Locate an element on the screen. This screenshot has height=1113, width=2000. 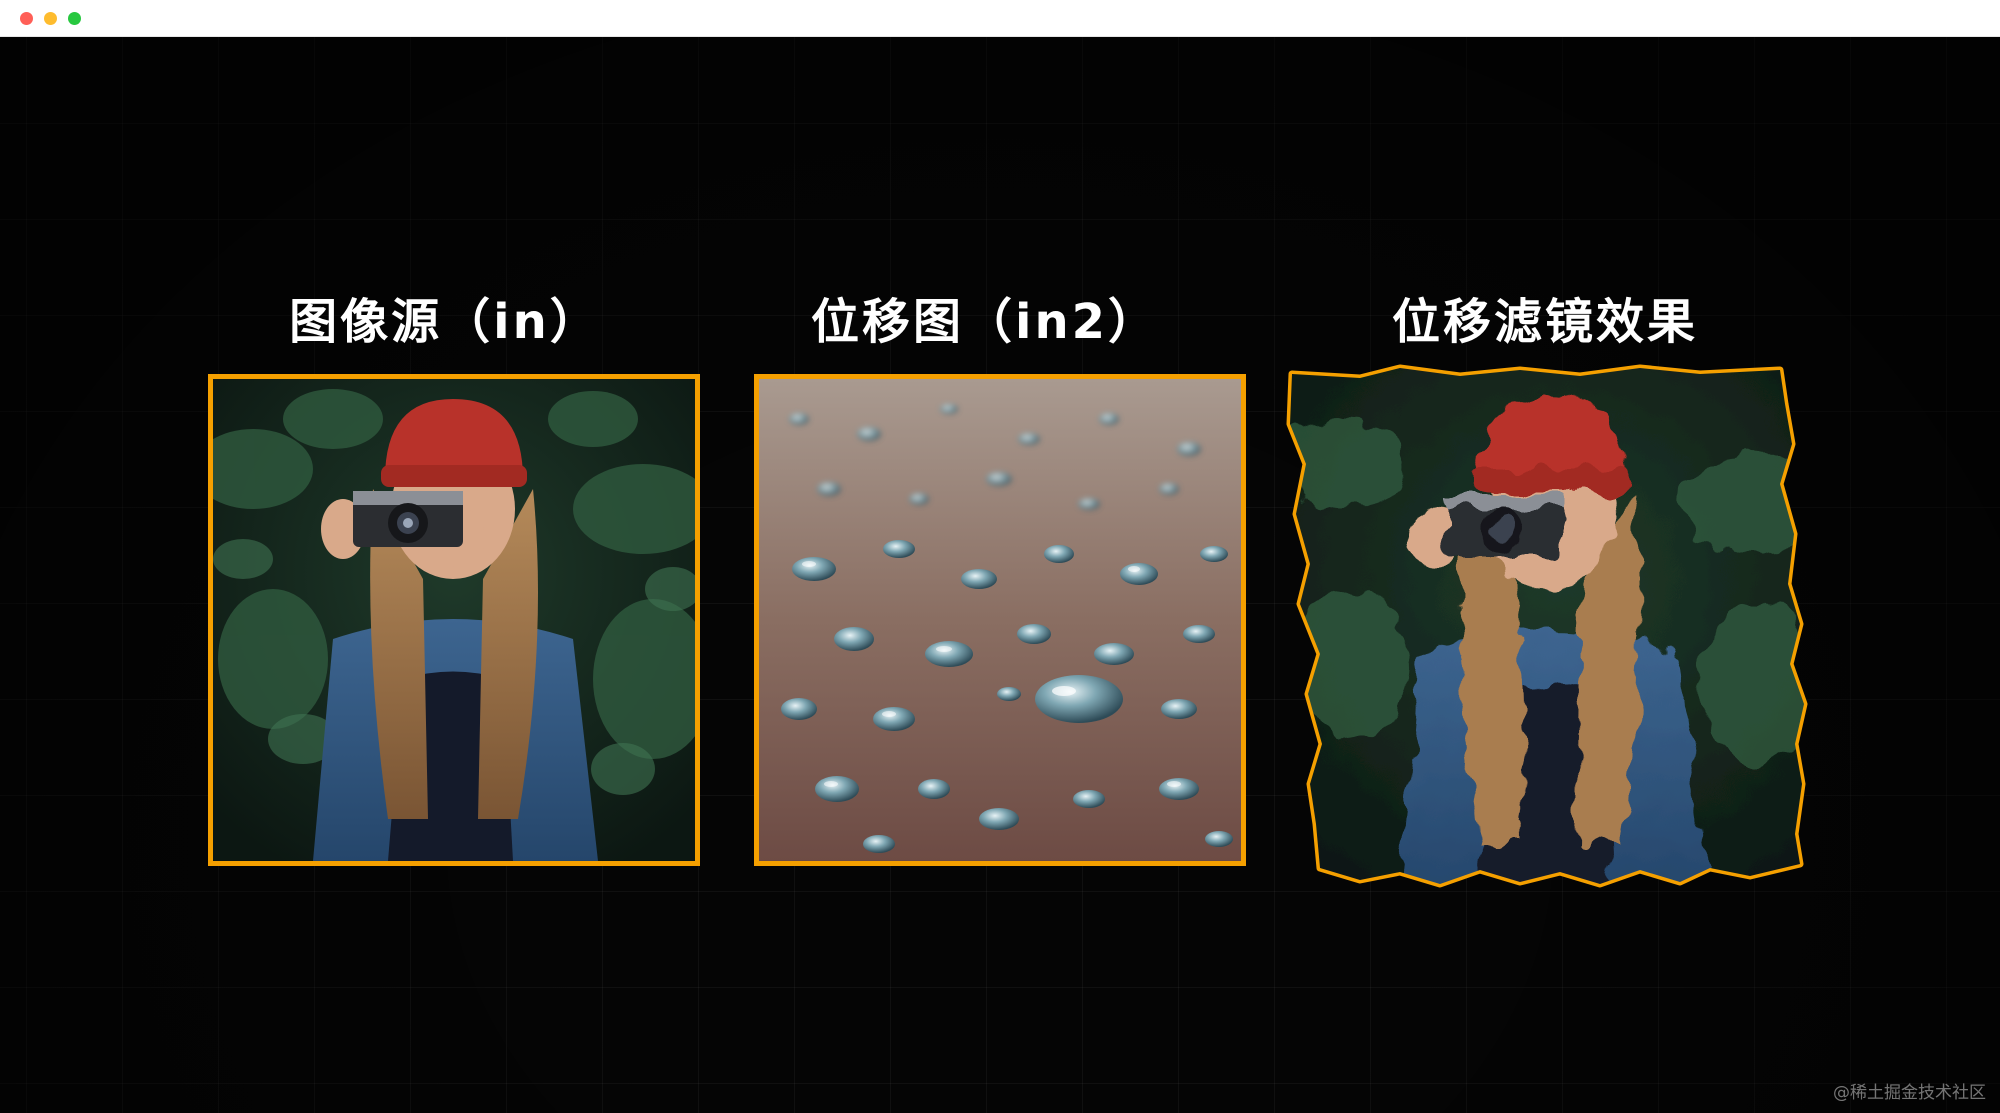
woman-with-camera-photo is located at coordinates (454, 620).